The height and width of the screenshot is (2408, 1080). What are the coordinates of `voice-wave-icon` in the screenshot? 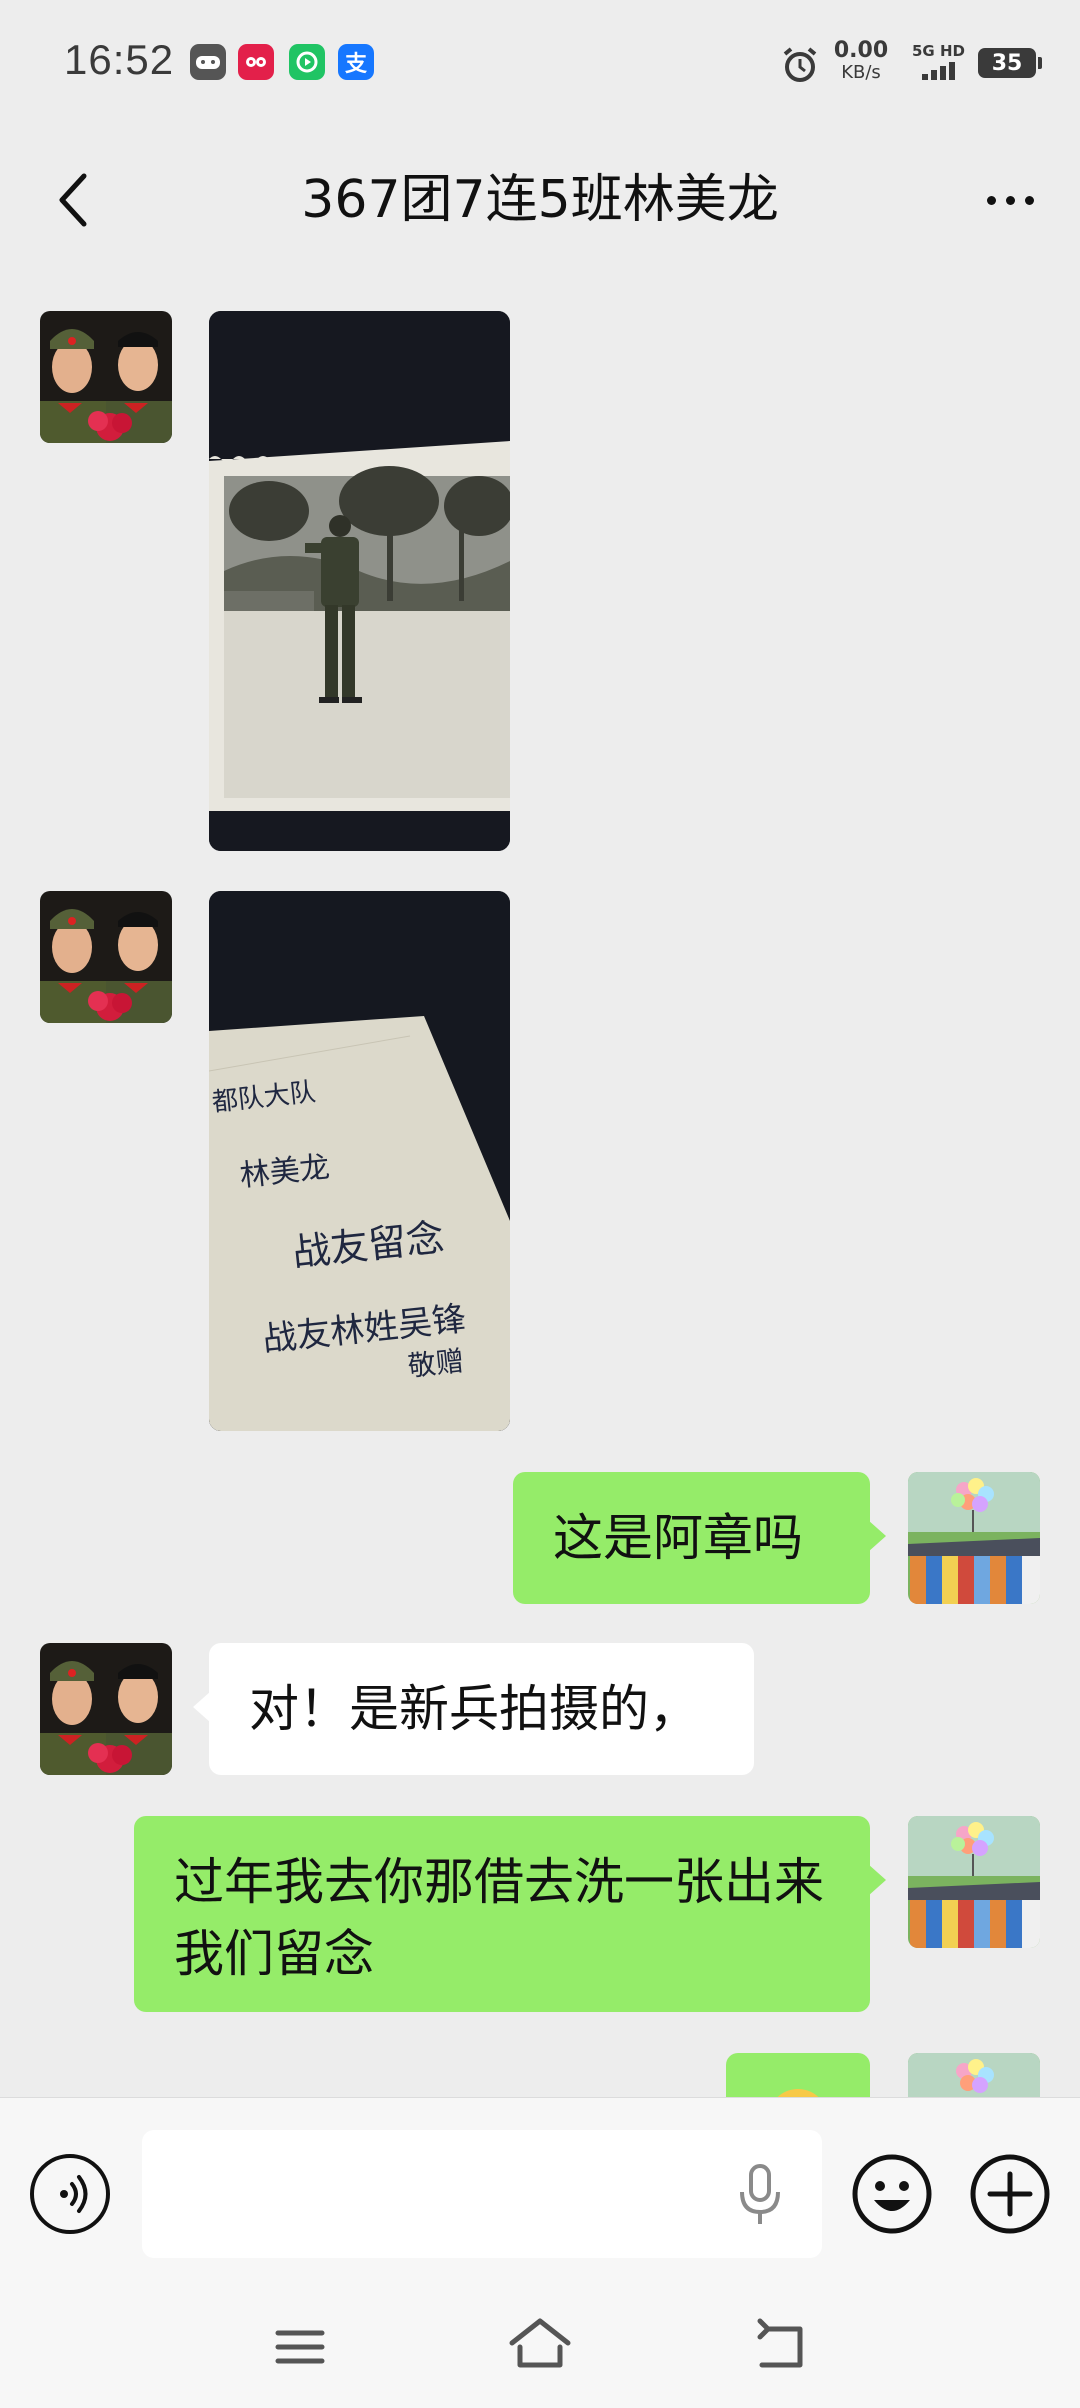 It's located at (74, 2194).